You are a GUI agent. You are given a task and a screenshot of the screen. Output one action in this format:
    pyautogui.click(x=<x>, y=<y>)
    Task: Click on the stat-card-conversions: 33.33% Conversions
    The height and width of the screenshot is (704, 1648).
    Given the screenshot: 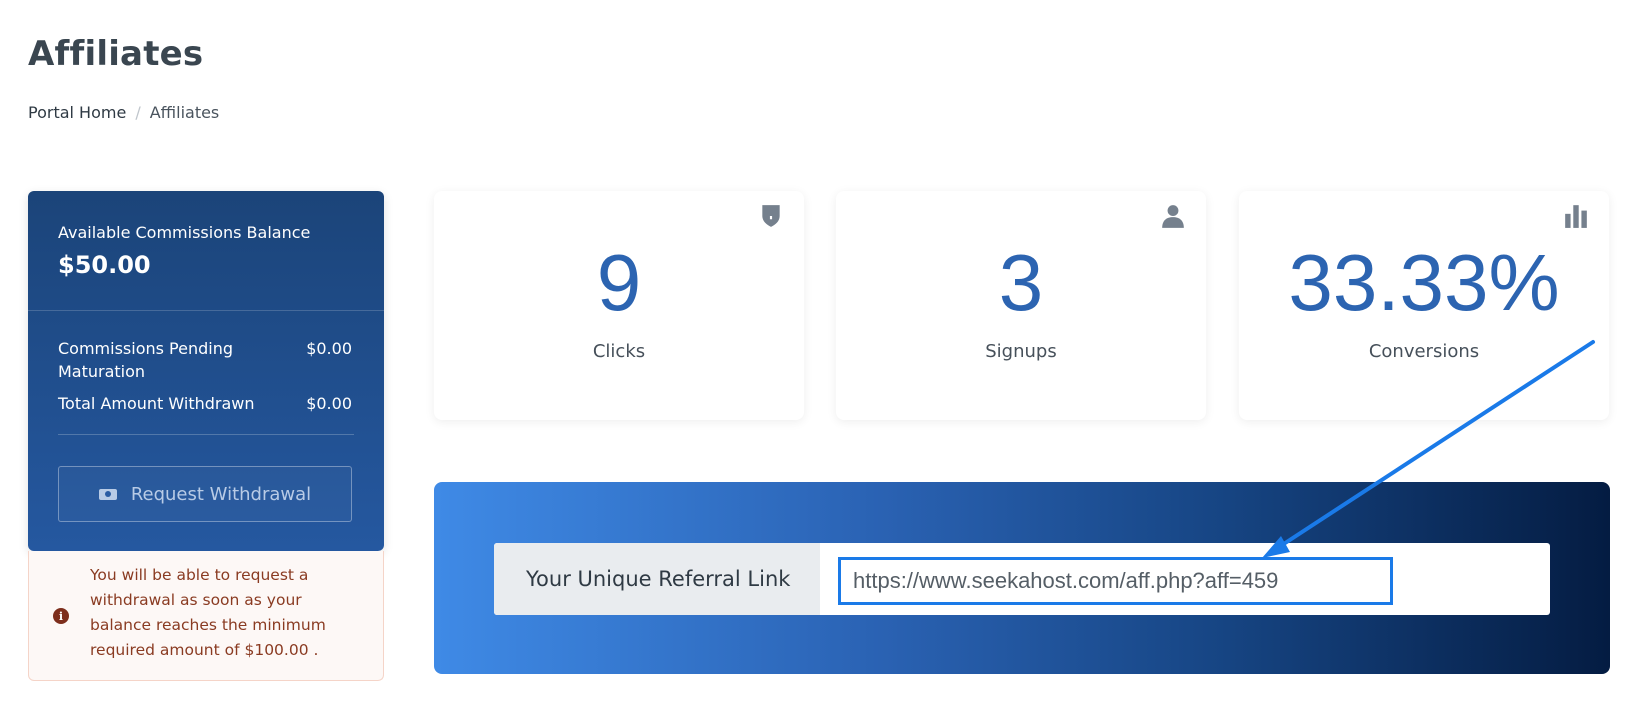 What is the action you would take?
    pyautogui.click(x=1424, y=305)
    